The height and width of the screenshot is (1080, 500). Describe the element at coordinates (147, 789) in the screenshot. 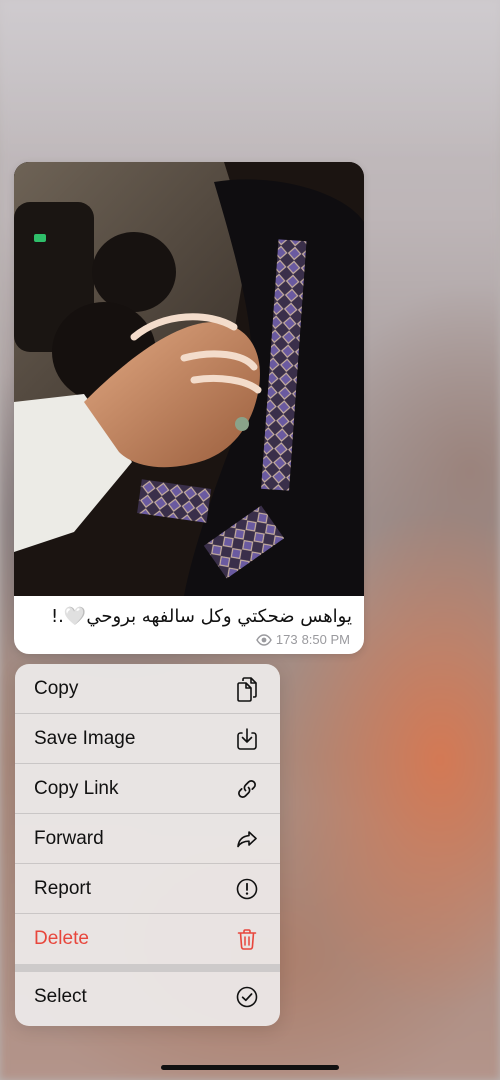

I see `menu-item-copy-link: Copy Link` at that location.